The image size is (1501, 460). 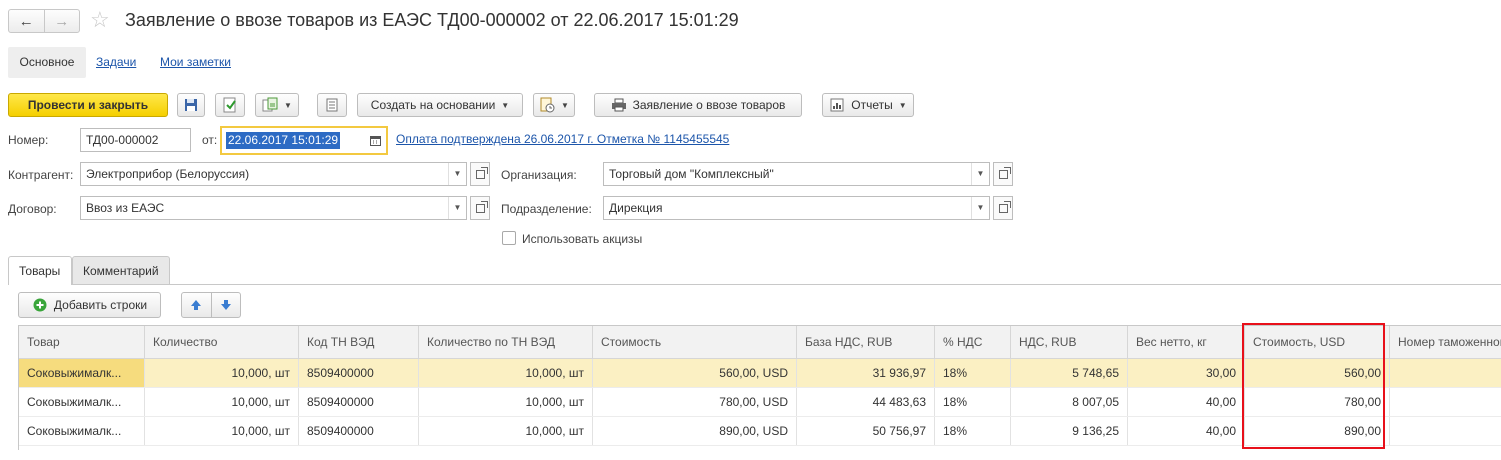 What do you see at coordinates (270, 105) in the screenshot?
I see `related-documents-icon` at bounding box center [270, 105].